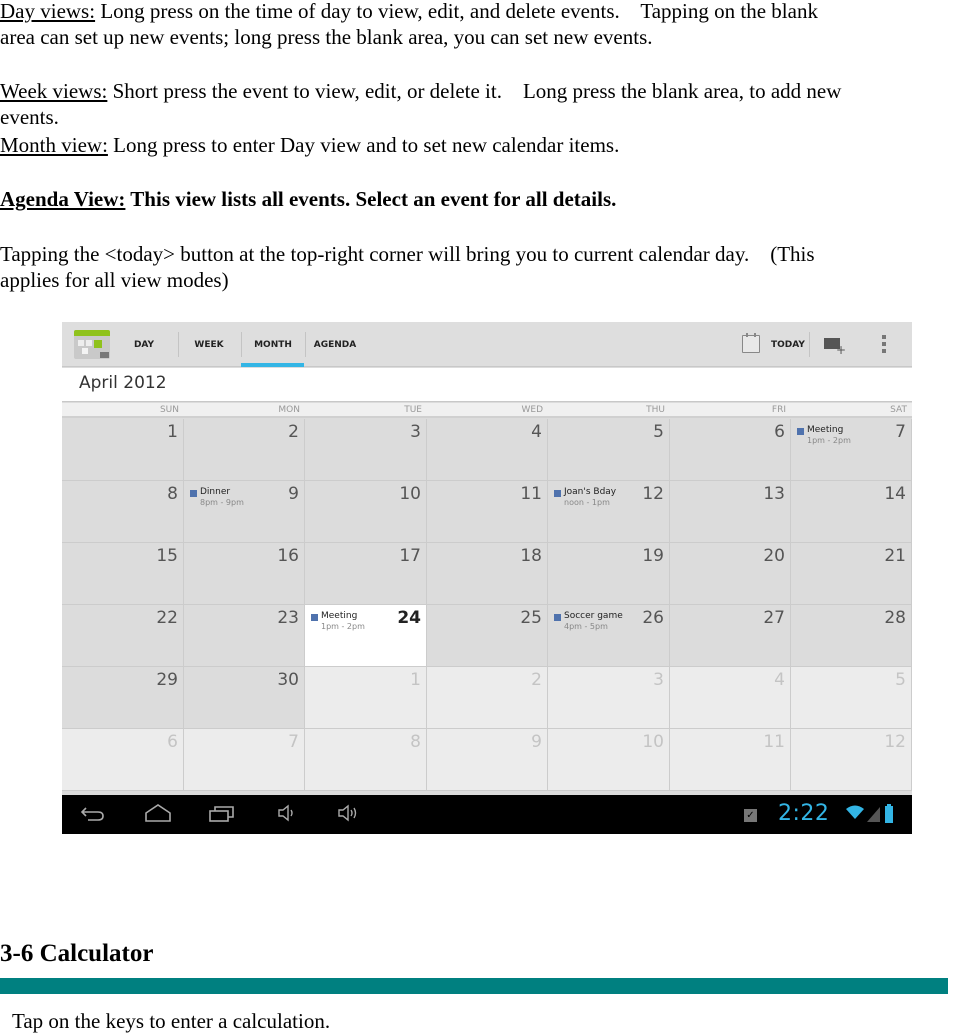 The height and width of the screenshot is (1033, 973). I want to click on day-cell: 21, so click(851, 574).